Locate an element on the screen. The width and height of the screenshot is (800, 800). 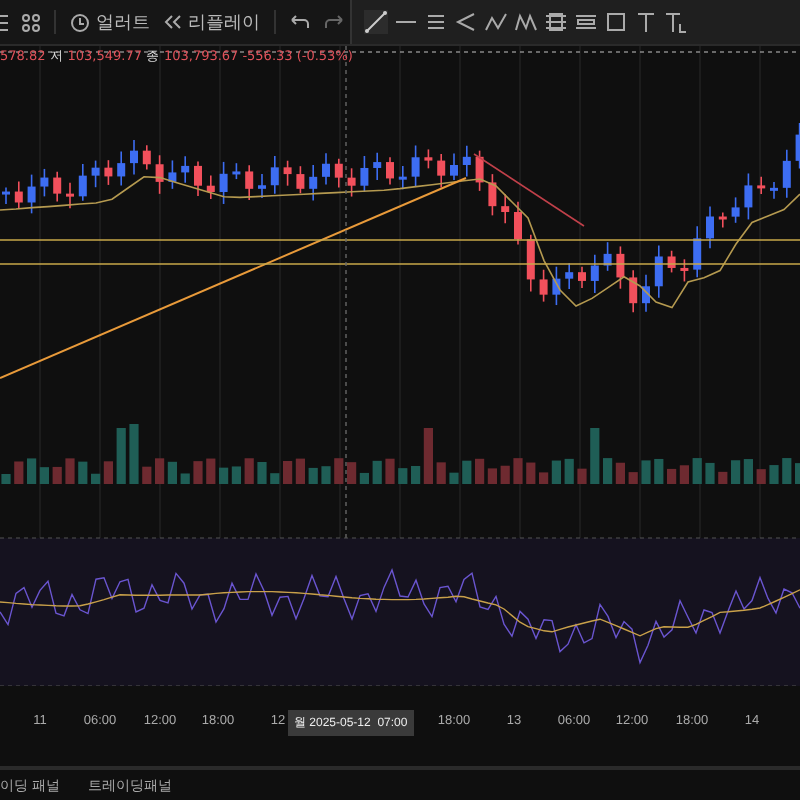
clock-icon is located at coordinates (80, 22).